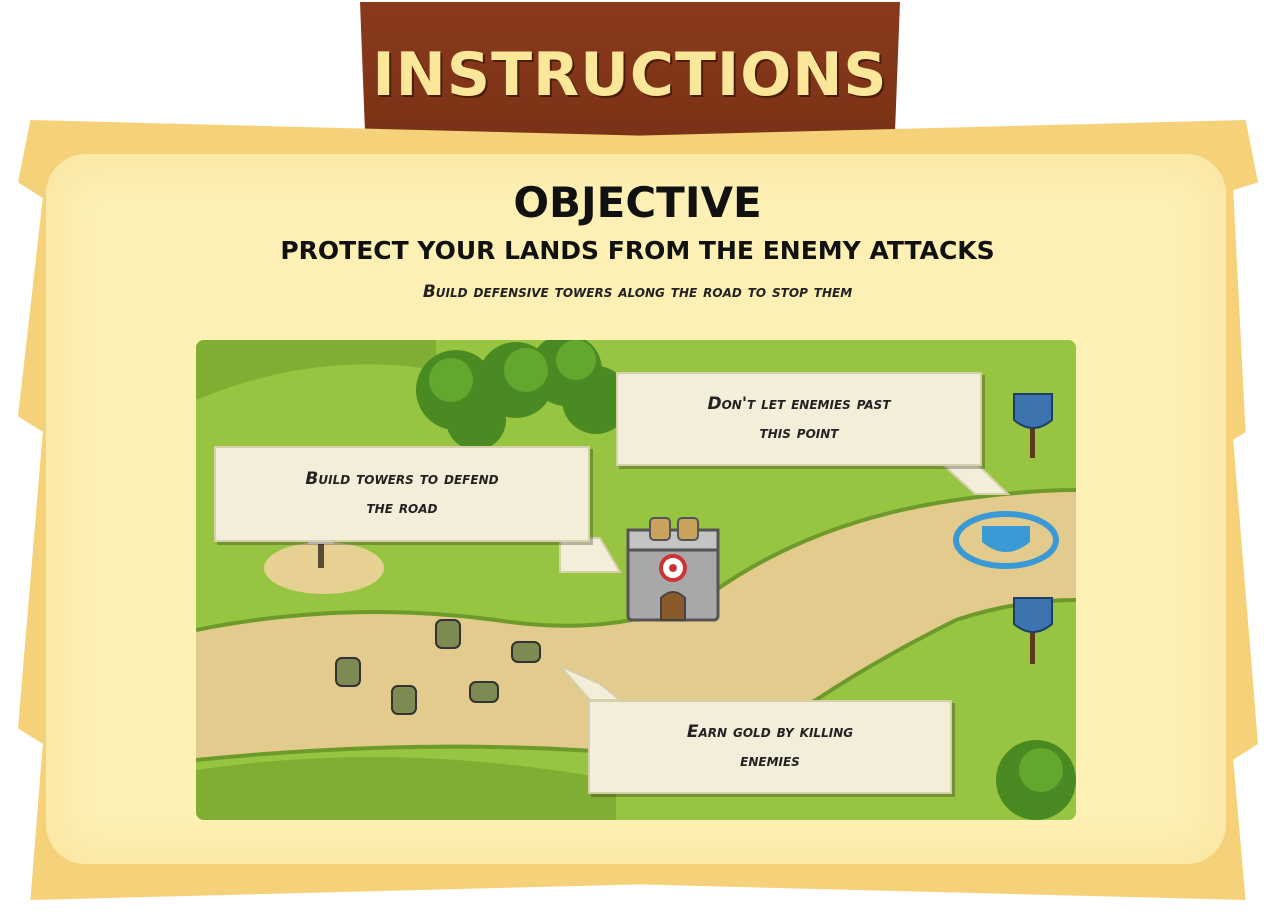  I want to click on callout-earn-gold: Earn gold by killing enemies, so click(770, 747).